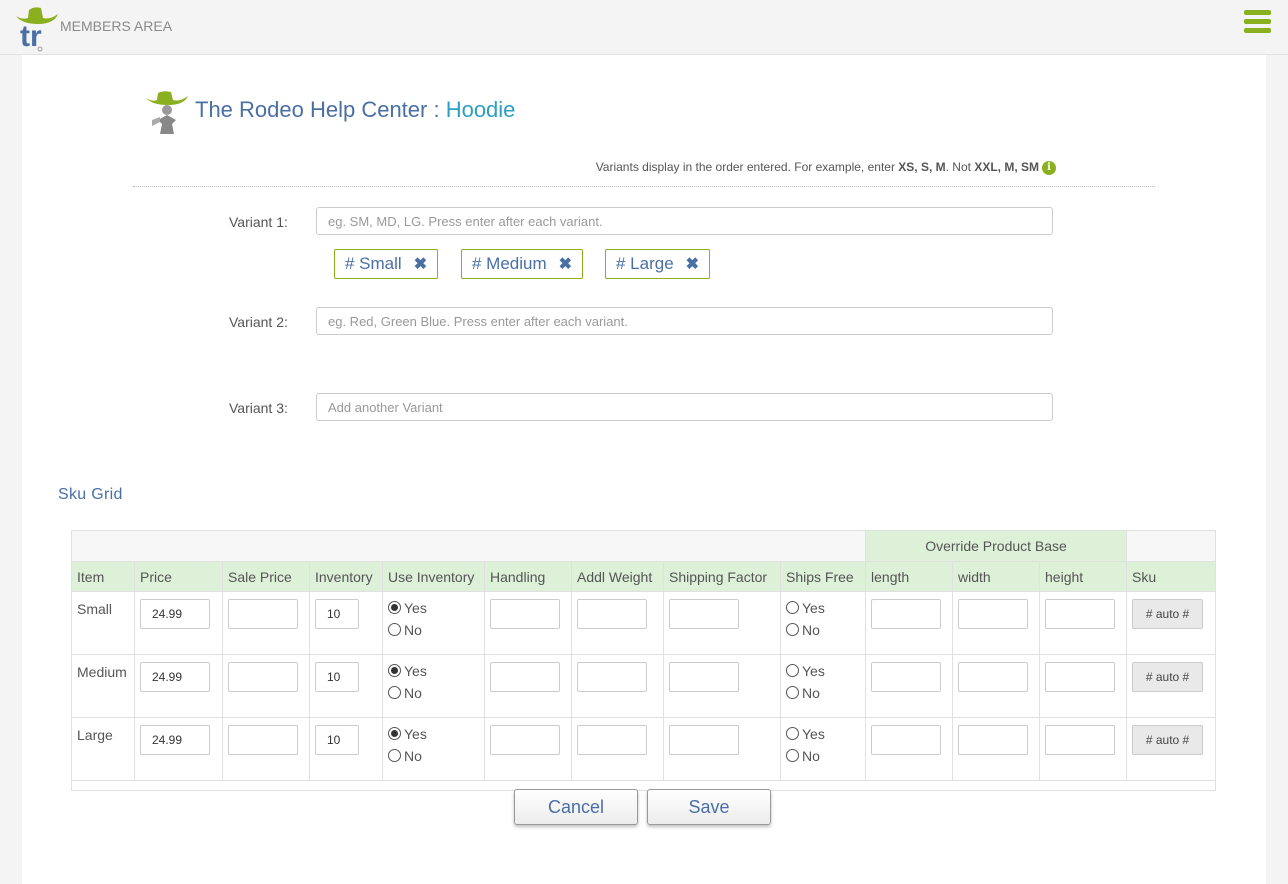 Image resolution: width=1288 pixels, height=884 pixels. I want to click on table-row: Small Yes No Yes No # auto #, so click(644, 623).